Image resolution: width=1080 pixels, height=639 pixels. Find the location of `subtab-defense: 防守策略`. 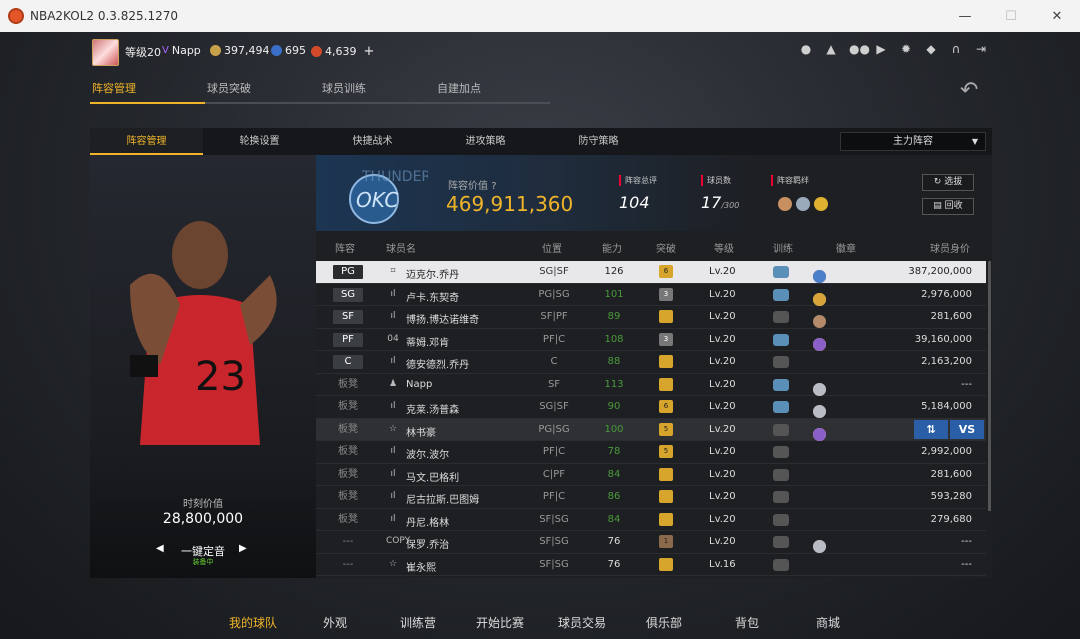

subtab-defense: 防守策略 is located at coordinates (598, 141).